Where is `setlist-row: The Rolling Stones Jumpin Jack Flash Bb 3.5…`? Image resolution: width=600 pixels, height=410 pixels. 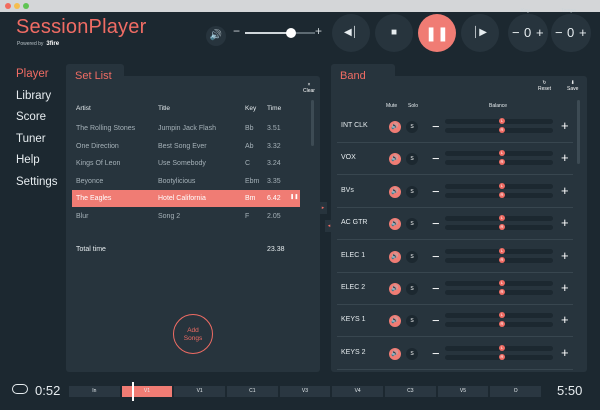 setlist-row: The Rolling Stones Jumpin Jack Flash Bb 3.5… is located at coordinates (186, 128).